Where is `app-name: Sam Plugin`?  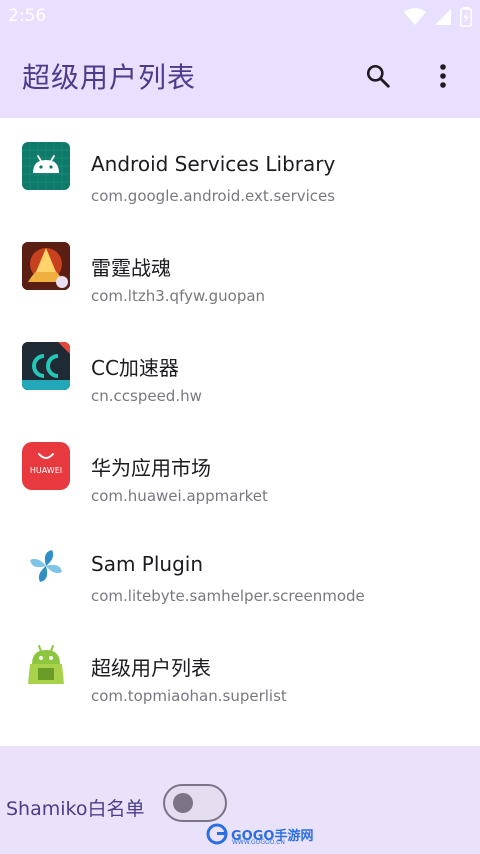
app-name: Sam Plugin is located at coordinates (147, 564).